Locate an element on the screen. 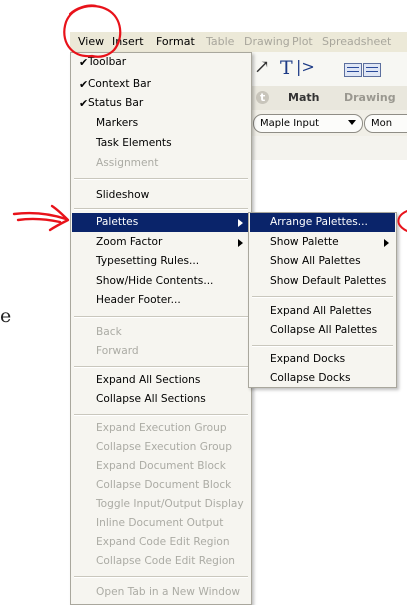 This screenshot has height=605, width=407. input-mode-select: Maple Input is located at coordinates (308, 123).